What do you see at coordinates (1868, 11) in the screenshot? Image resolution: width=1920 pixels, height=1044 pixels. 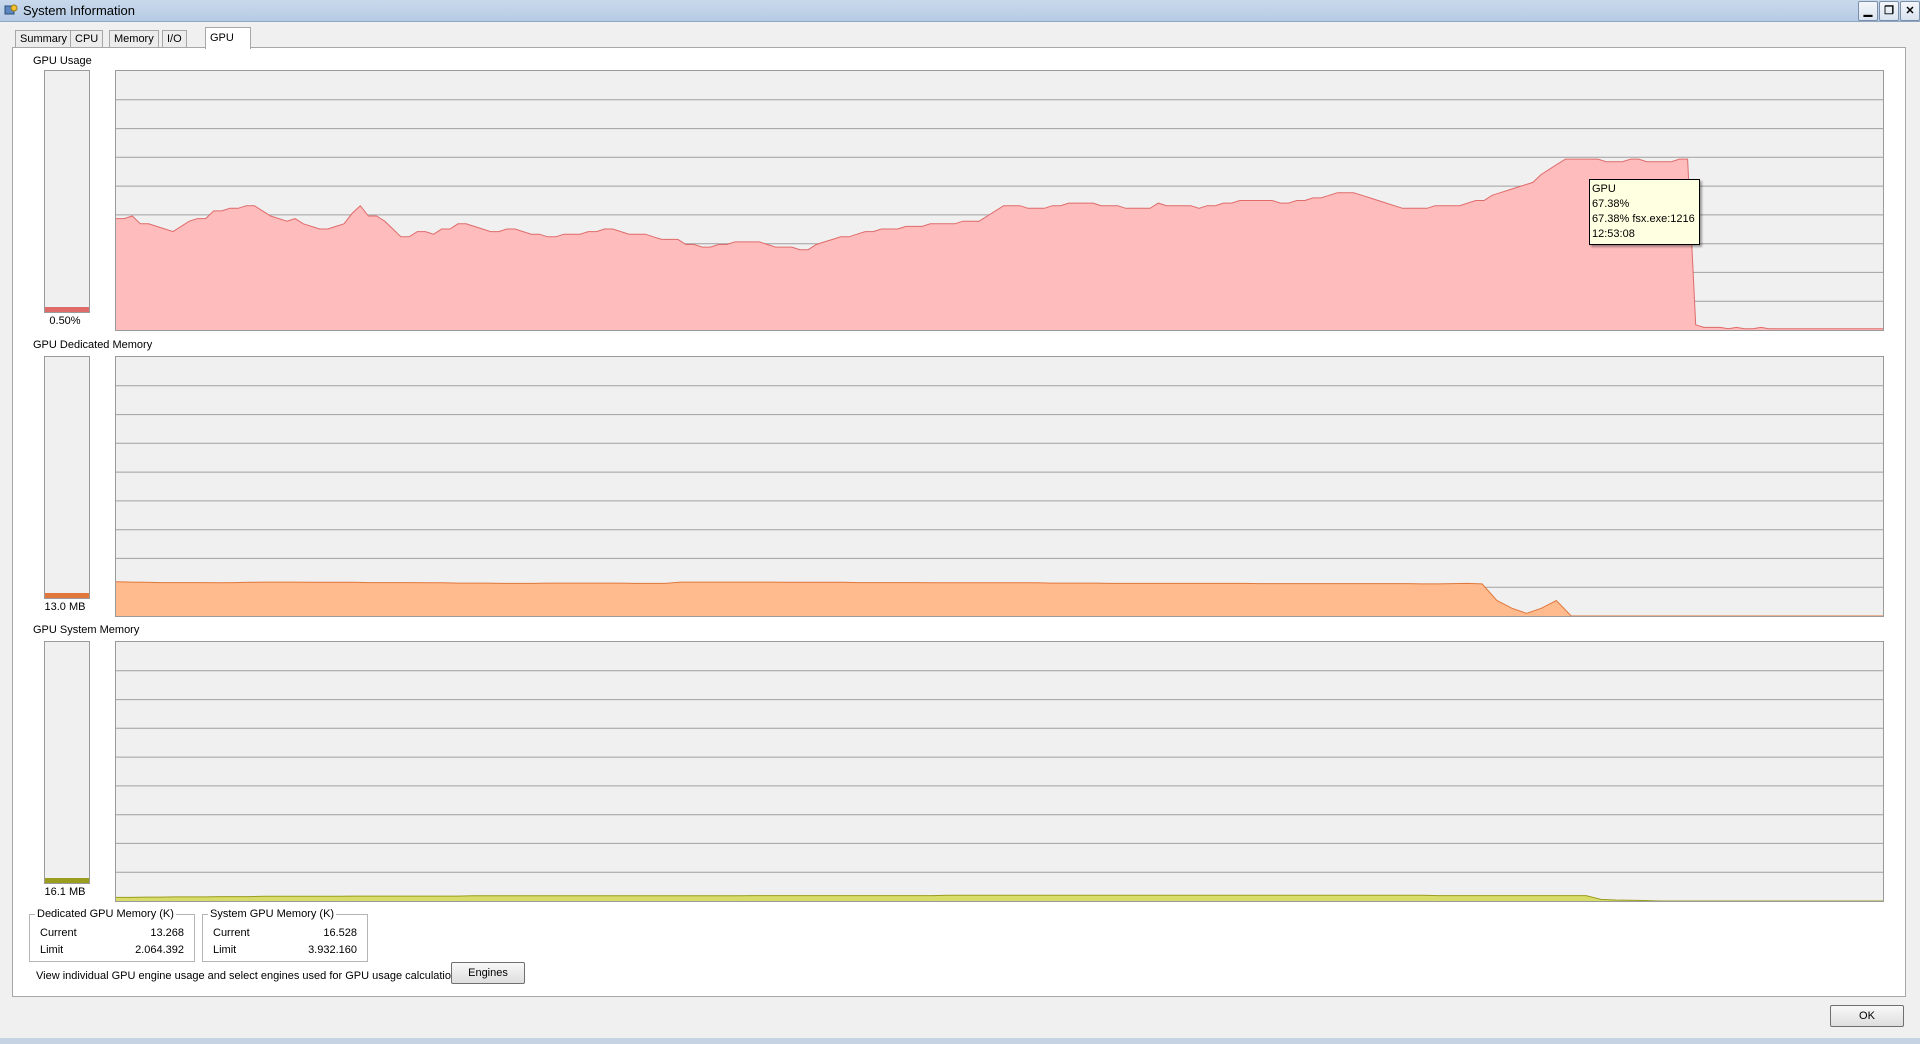 I see `minimize-button: ▁` at bounding box center [1868, 11].